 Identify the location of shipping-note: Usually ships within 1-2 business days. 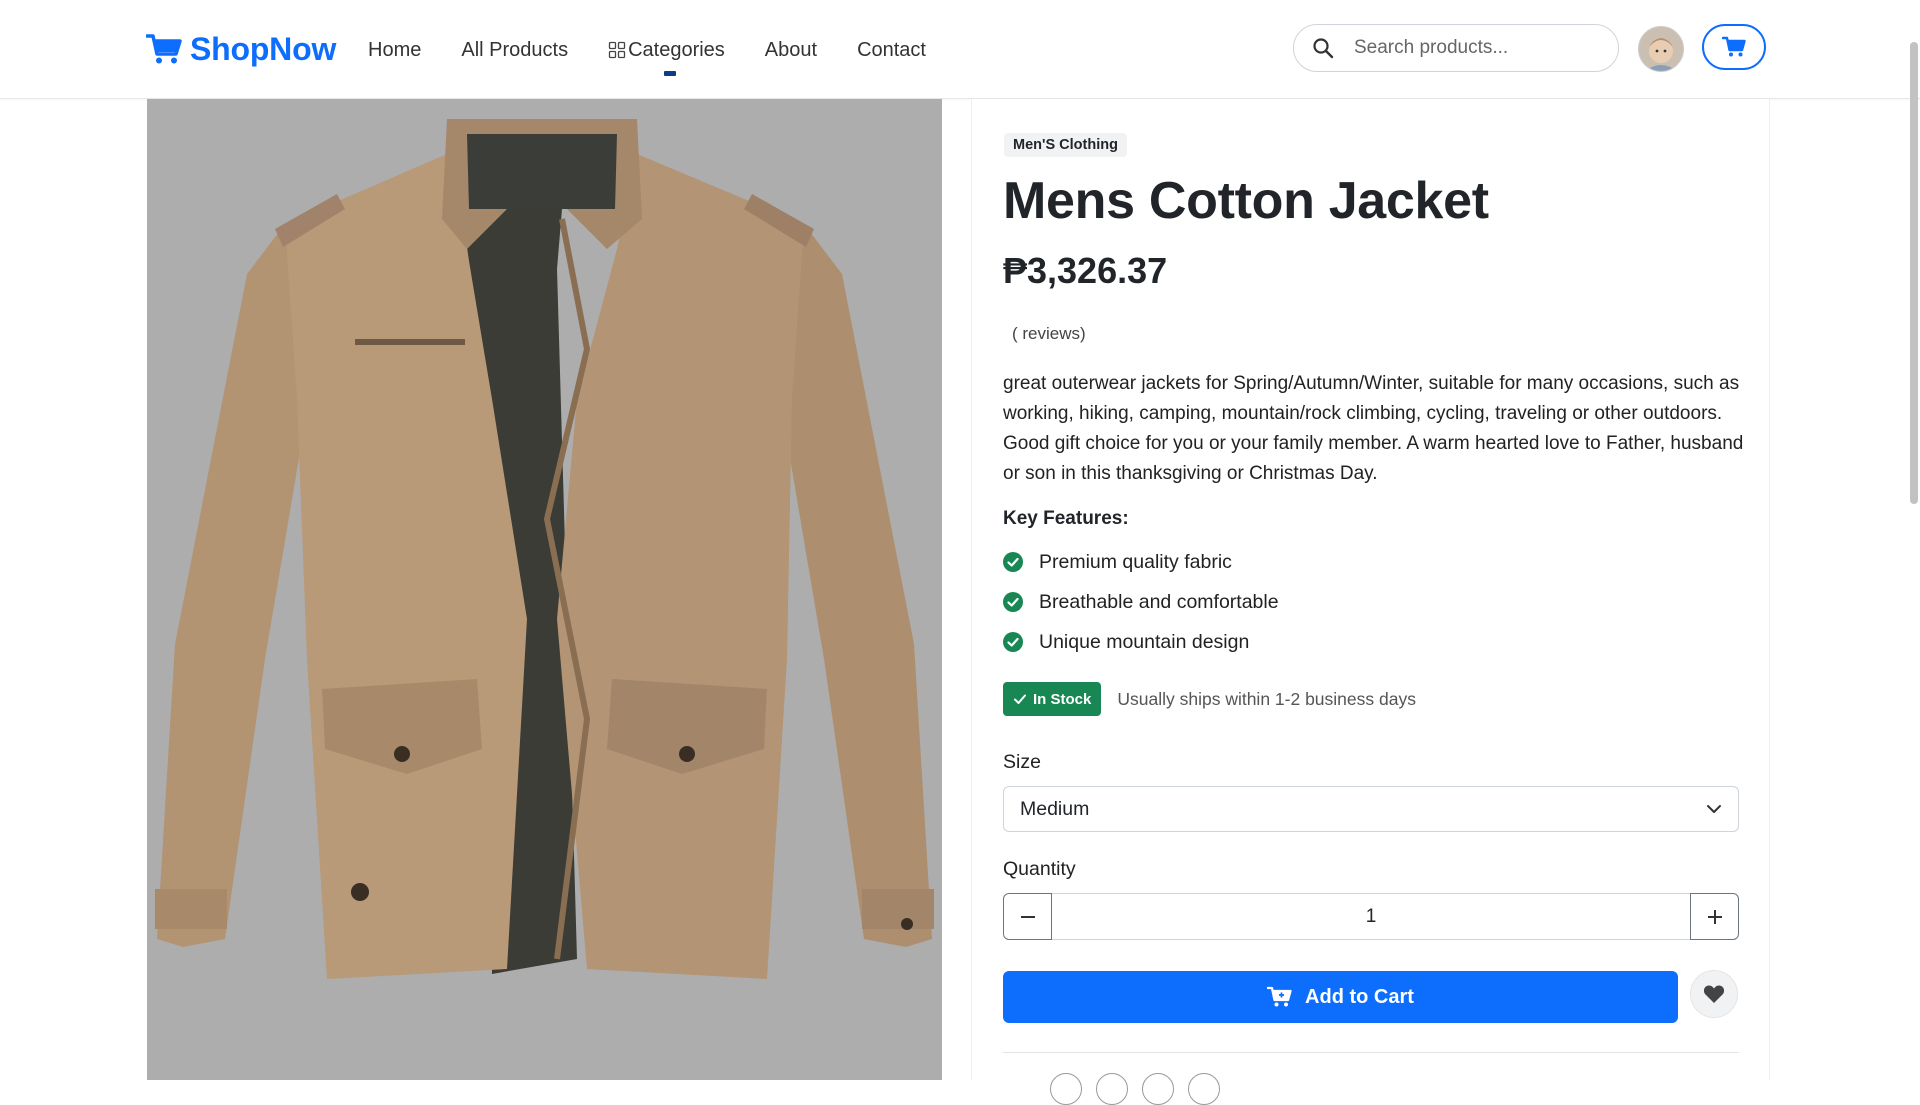
(1266, 698).